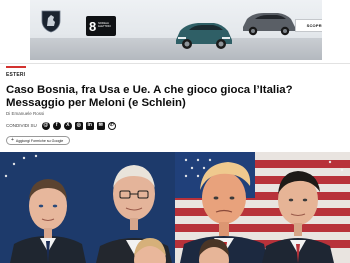 The image size is (350, 263). I want to click on share-label: CONDIVIDI SU, so click(21, 125).